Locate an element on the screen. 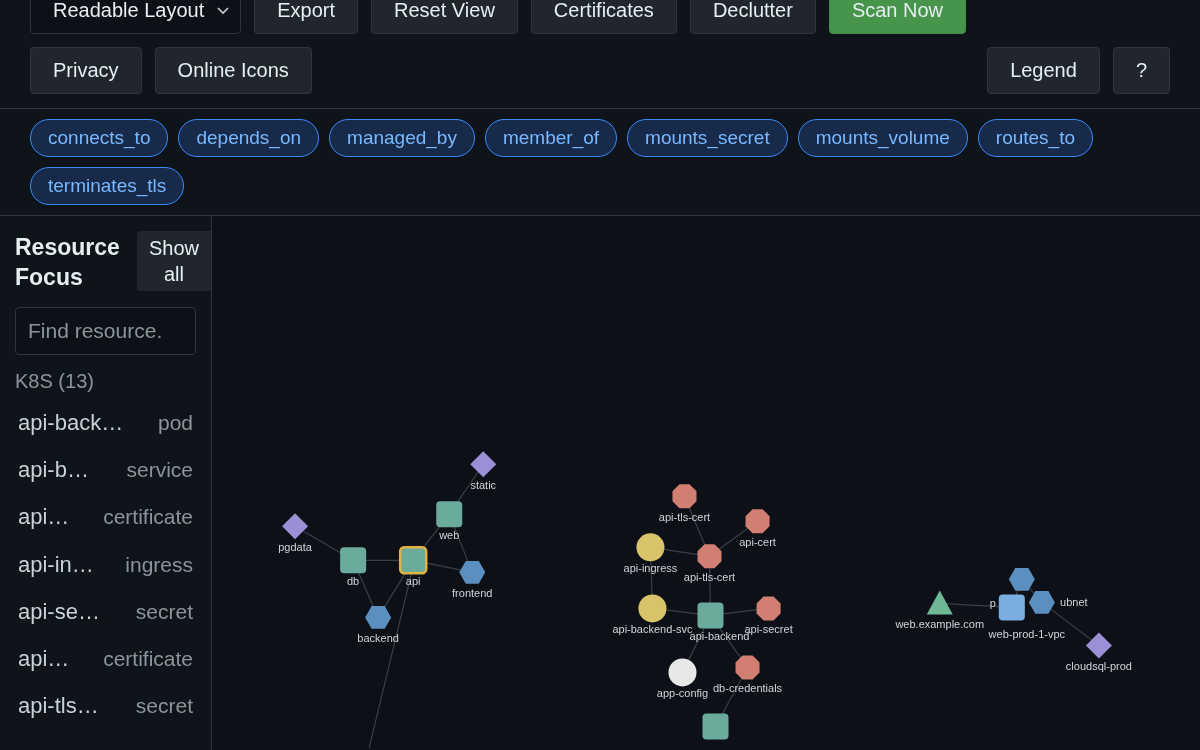  triangle-node is located at coordinates (939, 602).